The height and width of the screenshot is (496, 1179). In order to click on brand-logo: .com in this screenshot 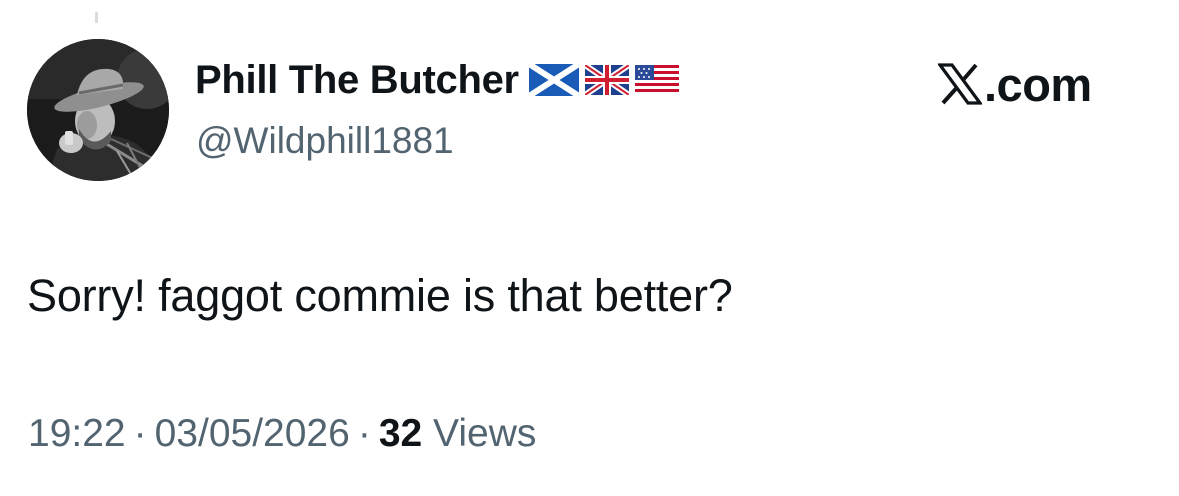, I will do `click(1015, 84)`.